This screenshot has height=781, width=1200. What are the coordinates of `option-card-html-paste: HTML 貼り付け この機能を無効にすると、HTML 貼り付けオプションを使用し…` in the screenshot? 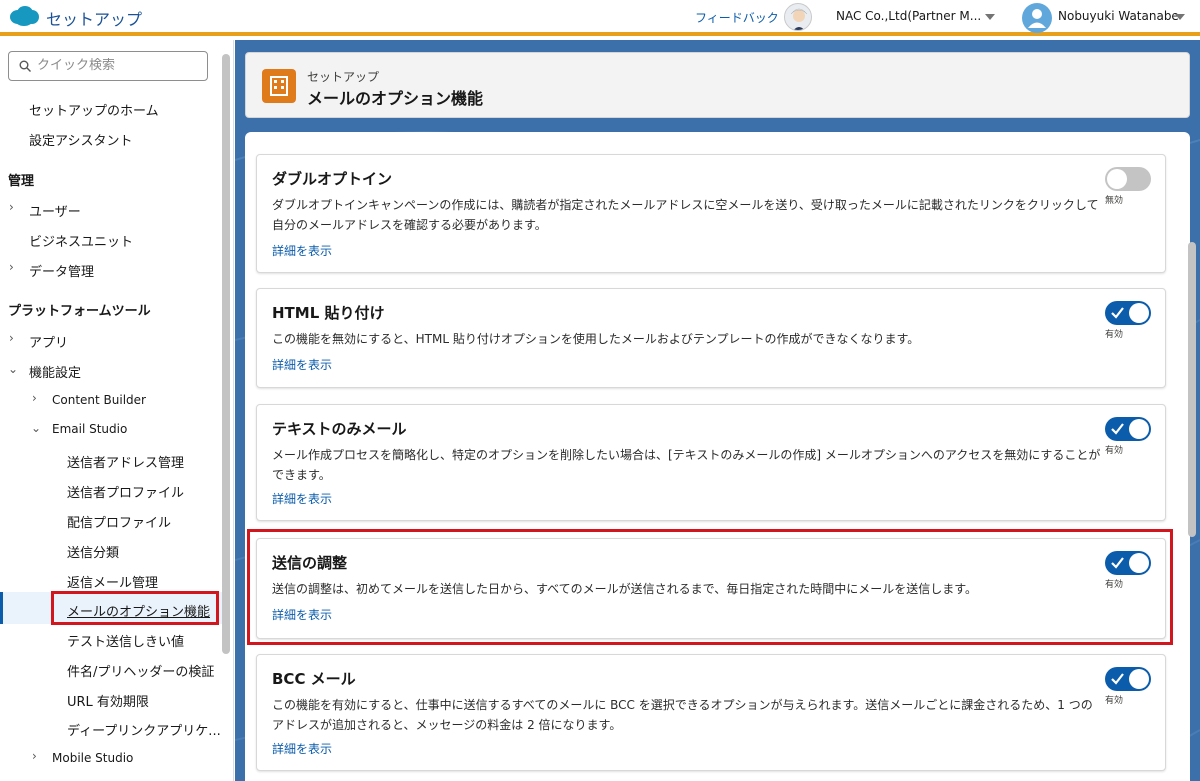 It's located at (711, 338).